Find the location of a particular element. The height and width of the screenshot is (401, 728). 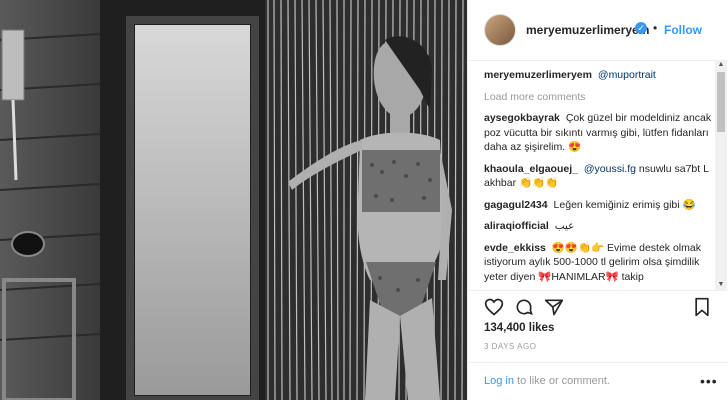

login-bar: Log in to like or comment. ••• is located at coordinates (598, 381).